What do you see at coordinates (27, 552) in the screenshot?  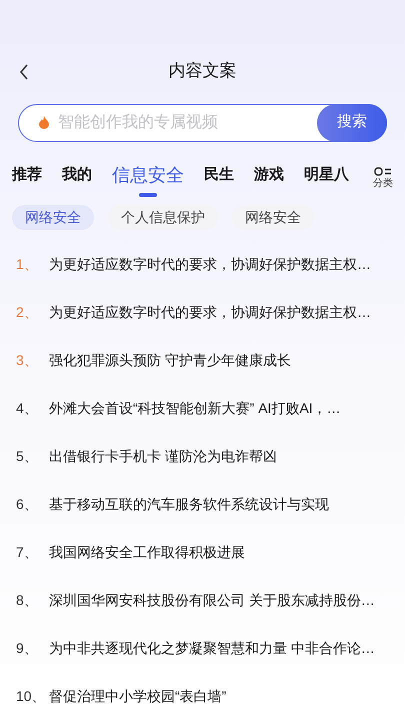 I see `rank-number: 7、` at bounding box center [27, 552].